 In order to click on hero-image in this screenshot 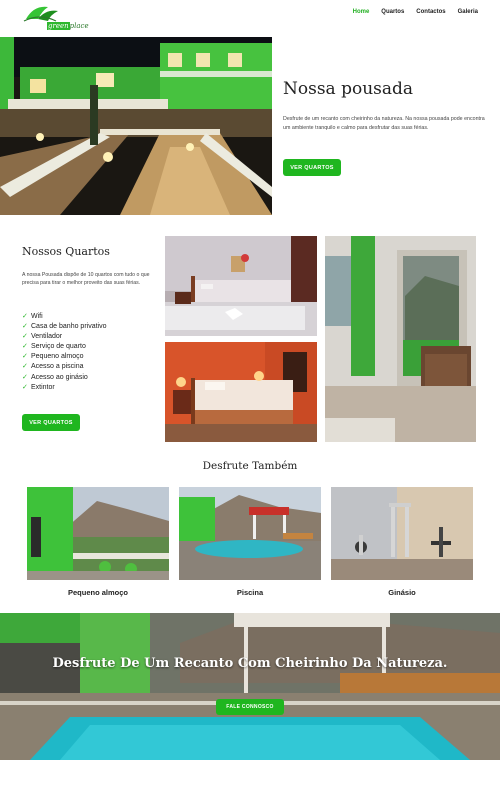, I will do `click(136, 126)`.